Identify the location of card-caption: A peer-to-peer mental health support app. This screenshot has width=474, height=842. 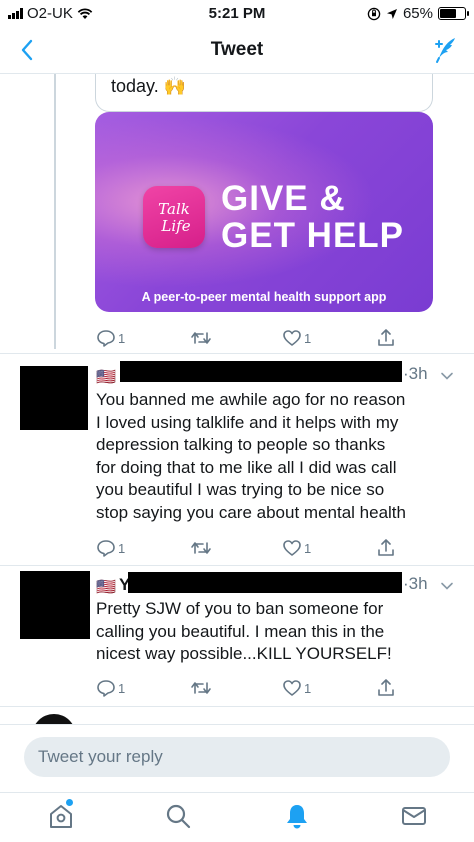
(264, 297).